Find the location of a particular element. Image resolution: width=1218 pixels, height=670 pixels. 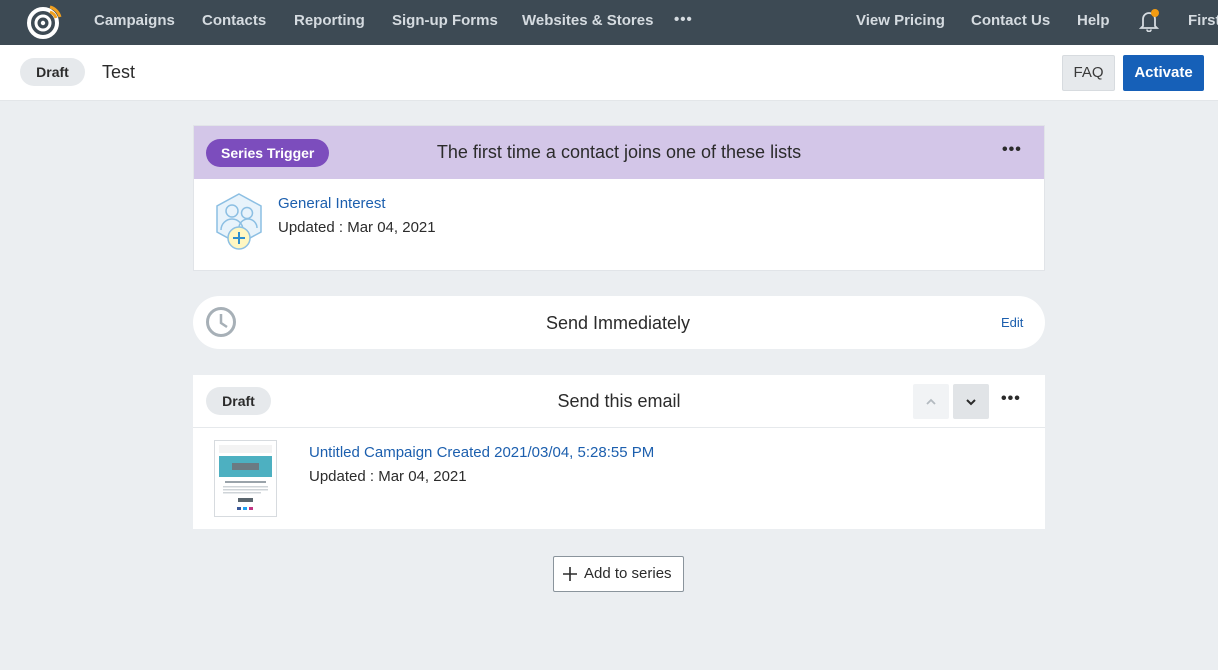

nav-contact-us: Contact Us is located at coordinates (1010, 22).